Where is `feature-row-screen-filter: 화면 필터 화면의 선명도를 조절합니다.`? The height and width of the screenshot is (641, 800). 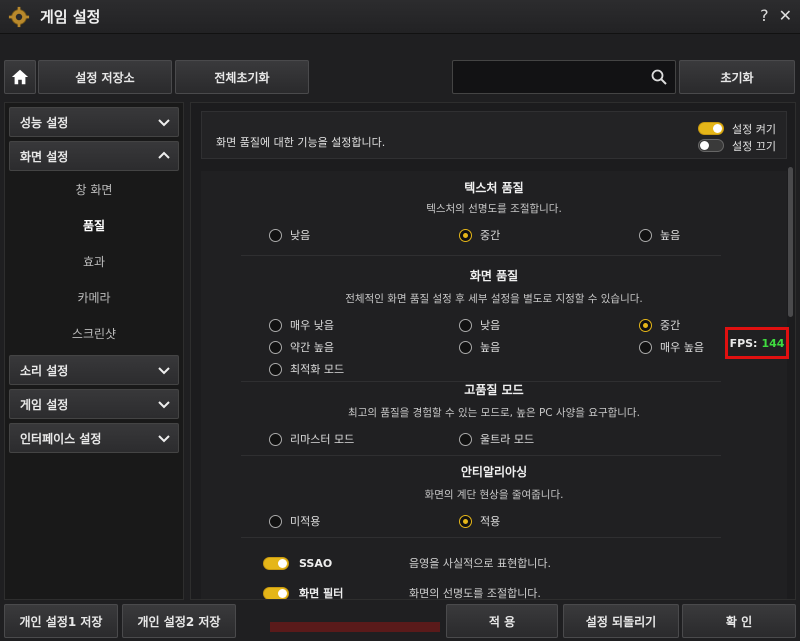 feature-row-screen-filter: 화면 필터 화면의 선명도를 조절합니다. is located at coordinates (402, 592).